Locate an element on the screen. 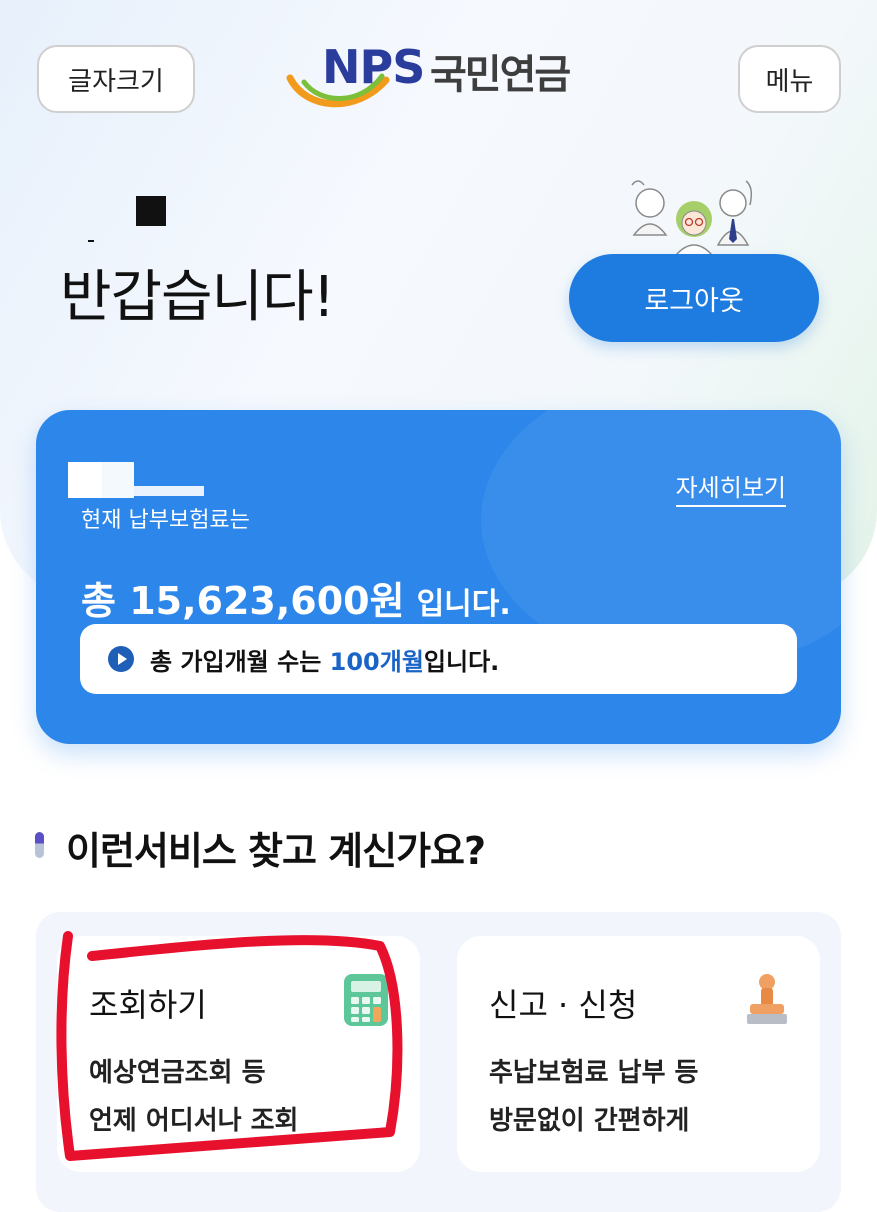  service-card-application: 신고 · 신청 추납보험료 납부 등 방문없이 간편하게 is located at coordinates (638, 1054).